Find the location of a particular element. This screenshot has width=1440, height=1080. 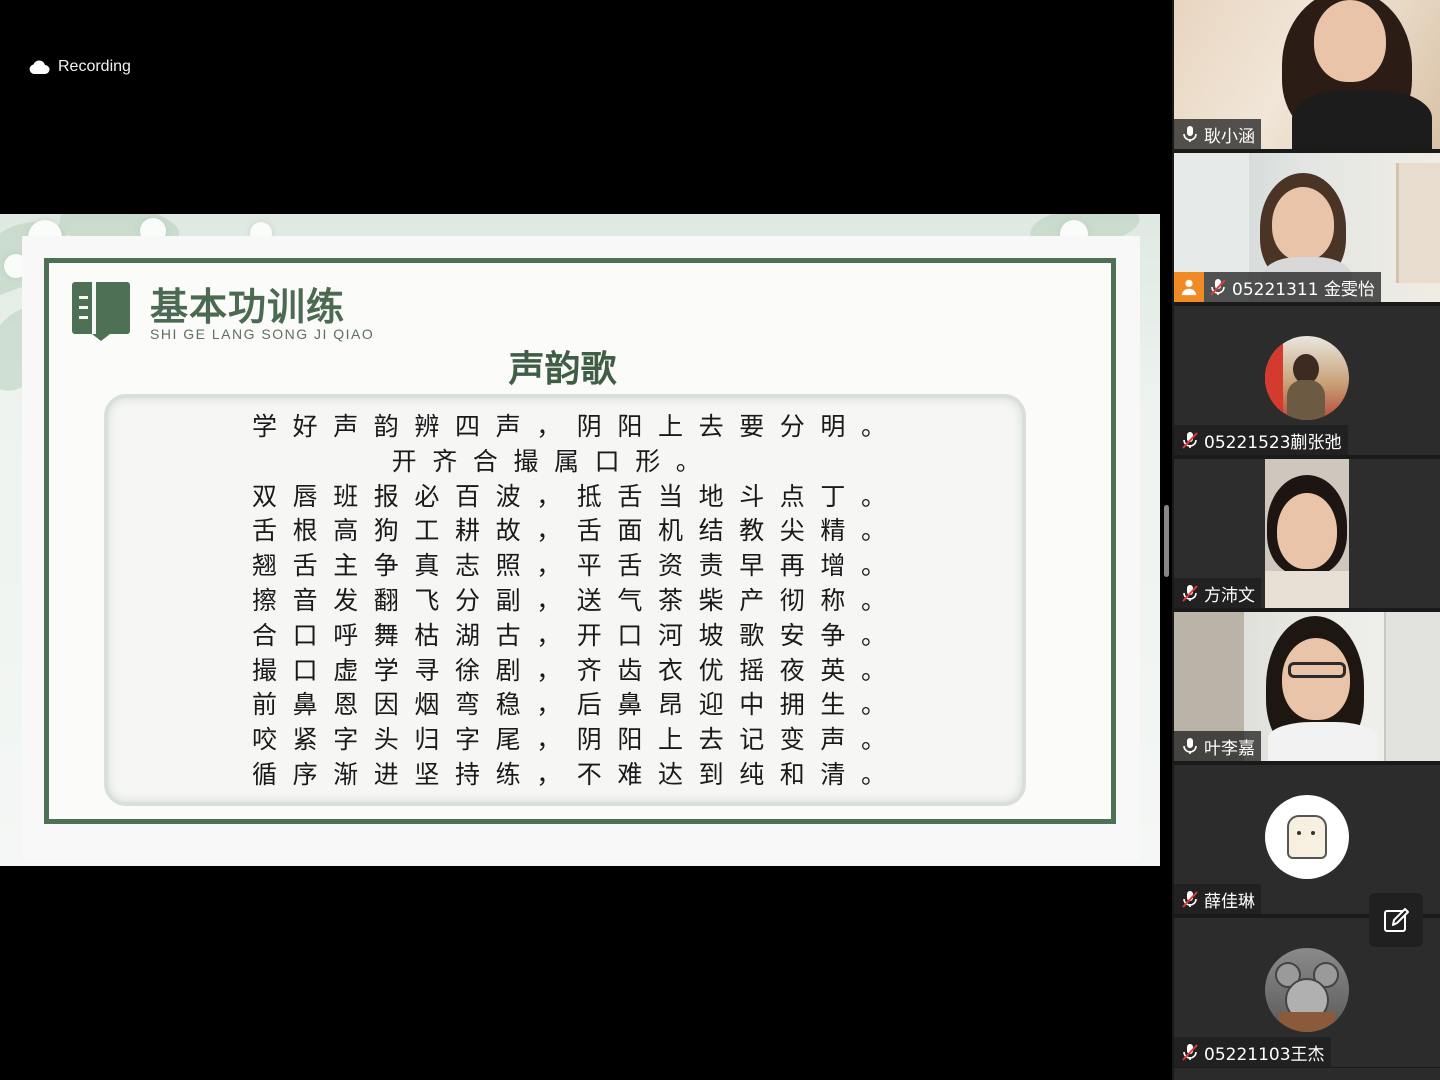

edit-pencil-icon is located at coordinates (1396, 920).